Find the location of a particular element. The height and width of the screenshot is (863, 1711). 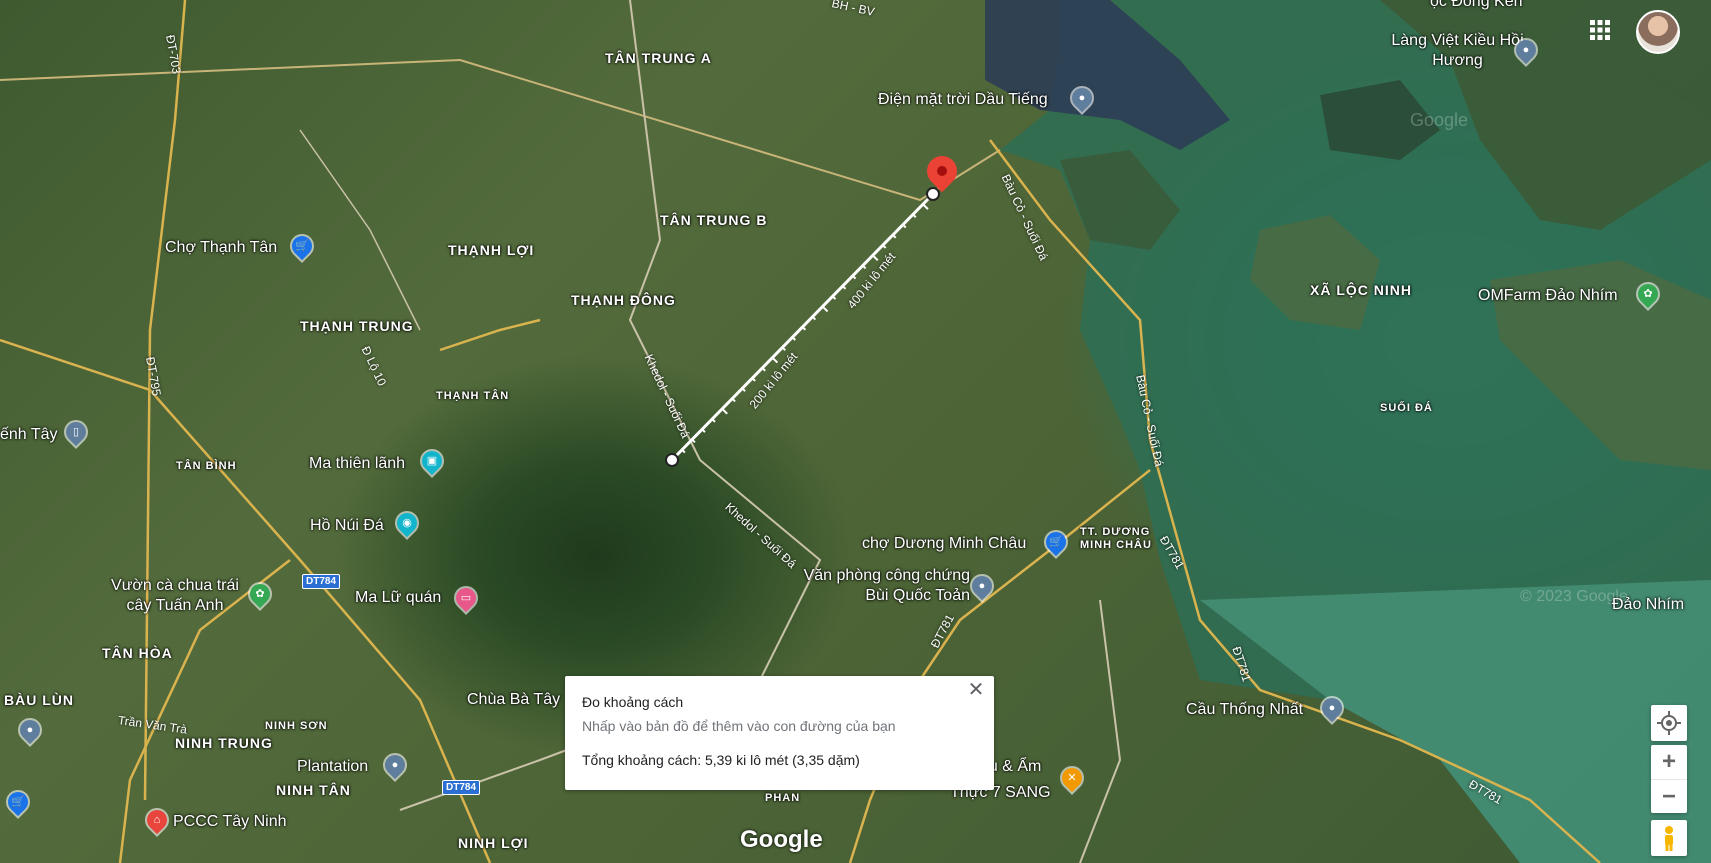

restaurant-icon: ✕ is located at coordinates (1072, 778).